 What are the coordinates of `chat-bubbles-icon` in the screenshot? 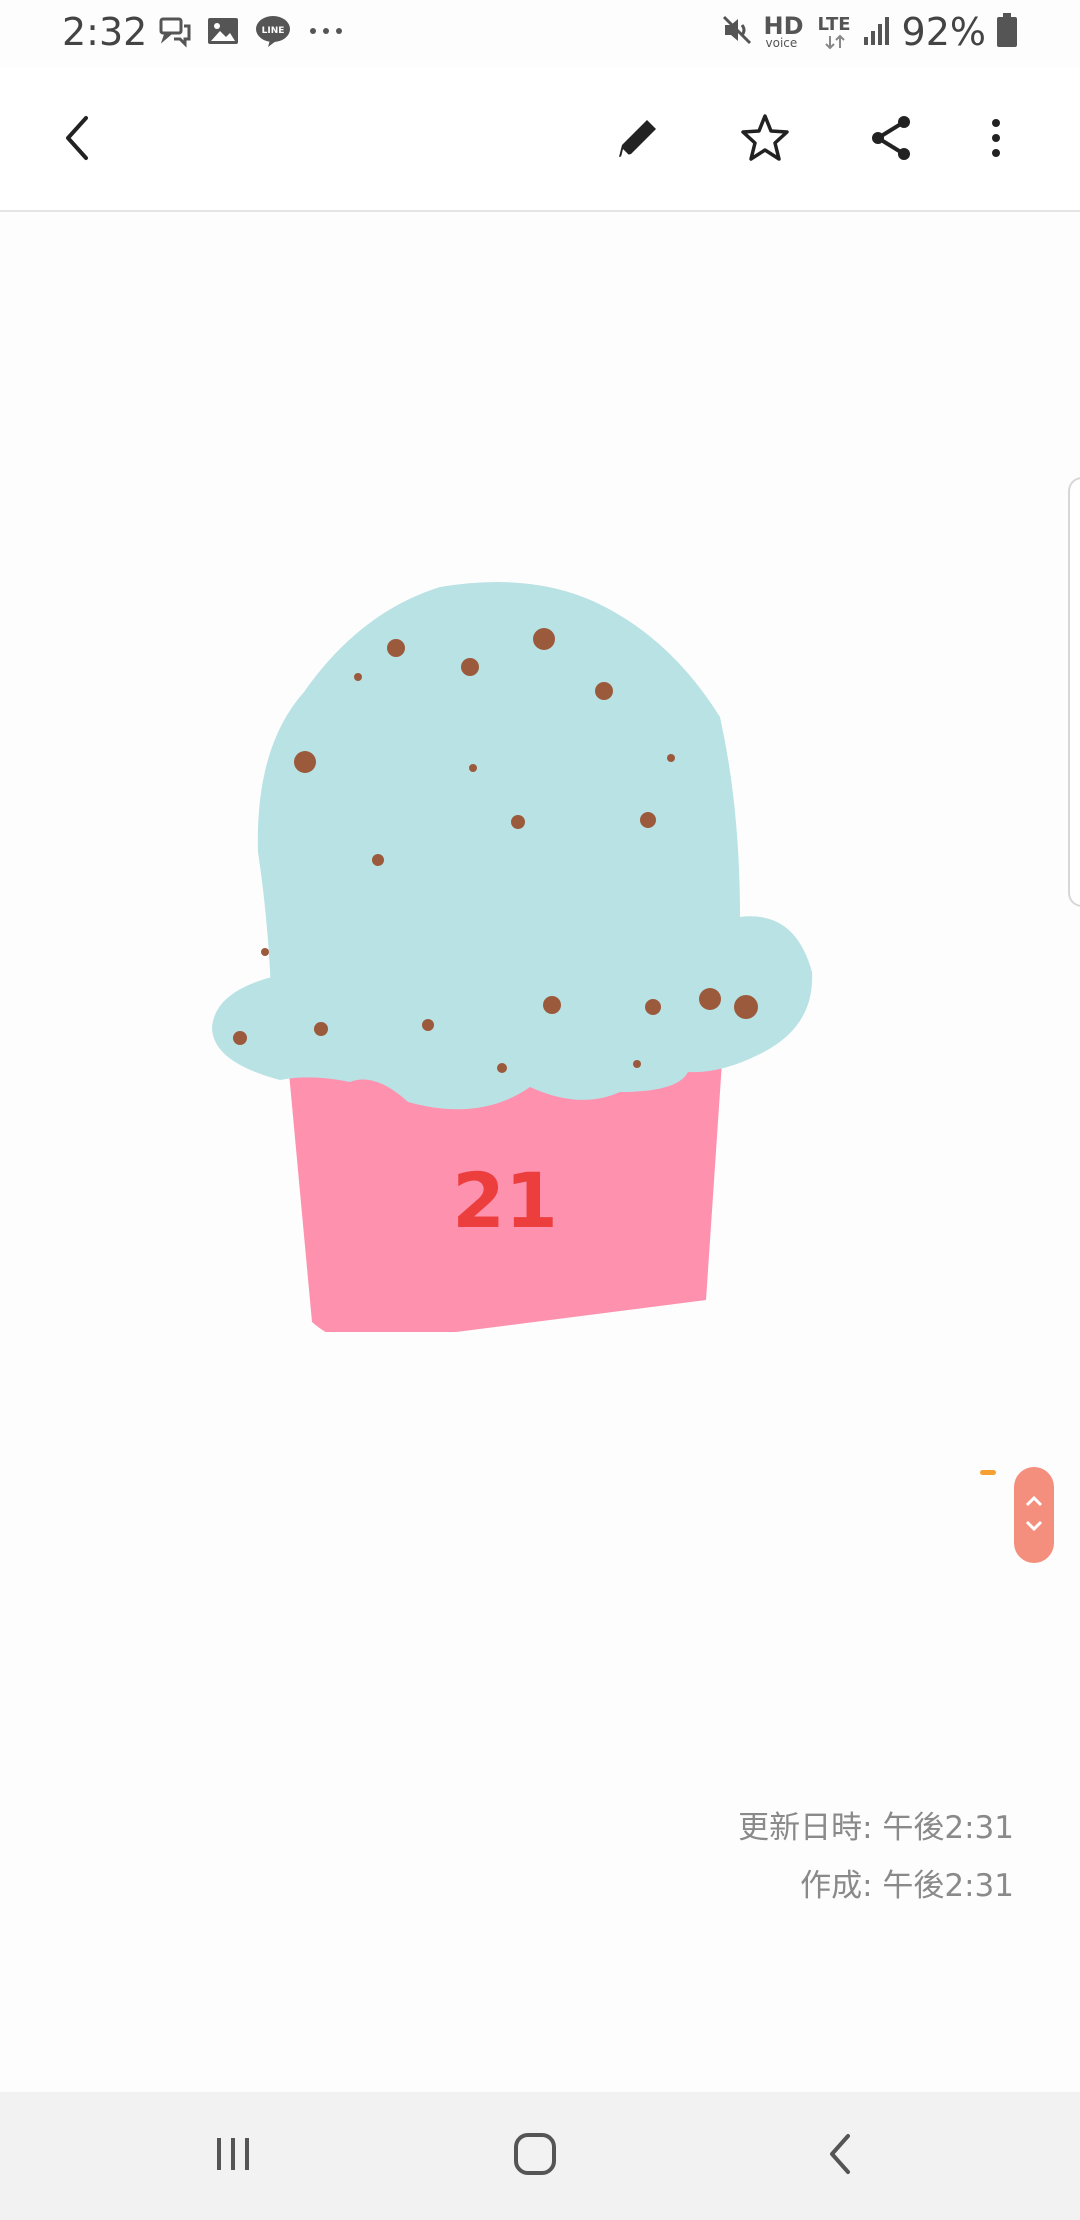 It's located at (175, 33).